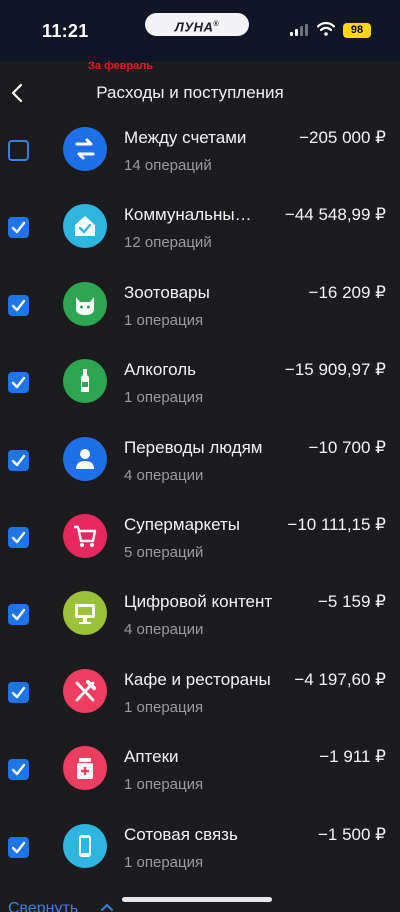 This screenshot has width=400, height=912. What do you see at coordinates (181, 834) in the screenshot?
I see `category-name: Сотовая связь` at bounding box center [181, 834].